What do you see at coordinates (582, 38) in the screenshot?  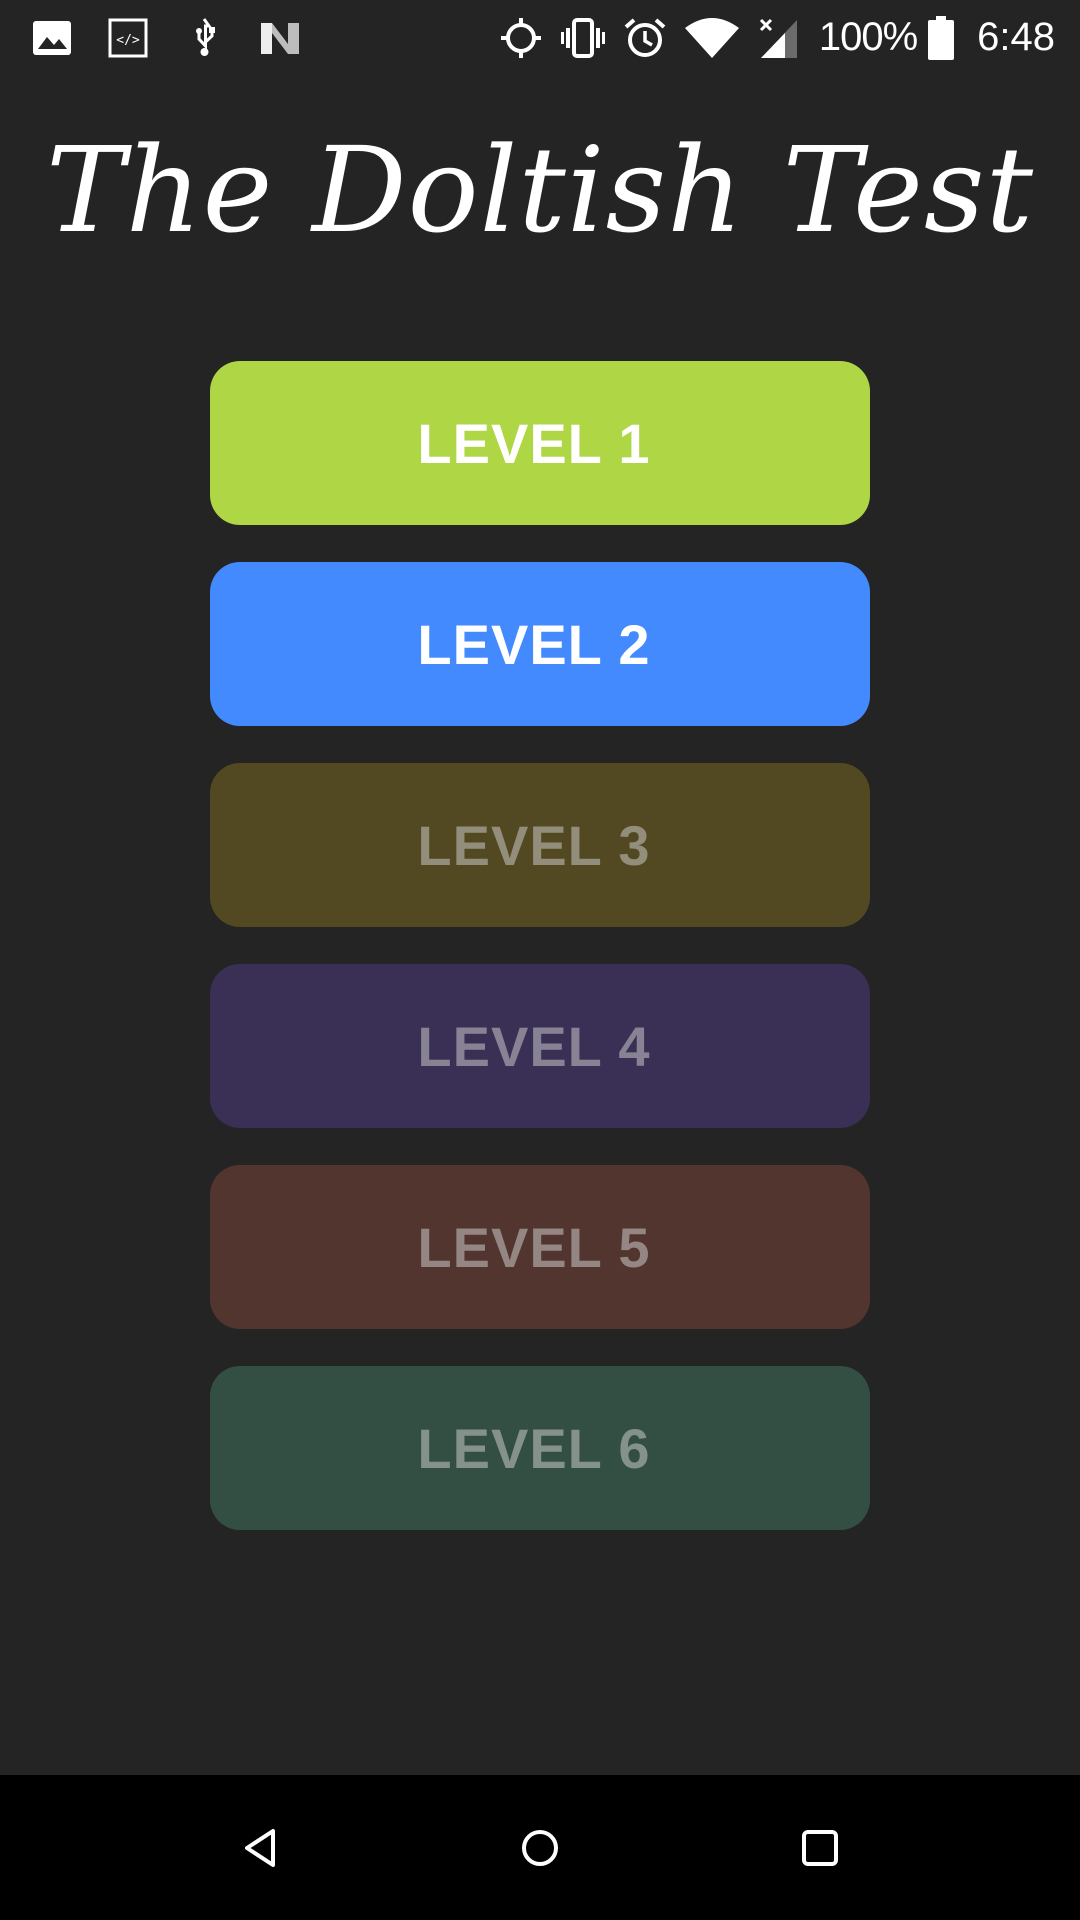 I see `vibrate-icon` at bounding box center [582, 38].